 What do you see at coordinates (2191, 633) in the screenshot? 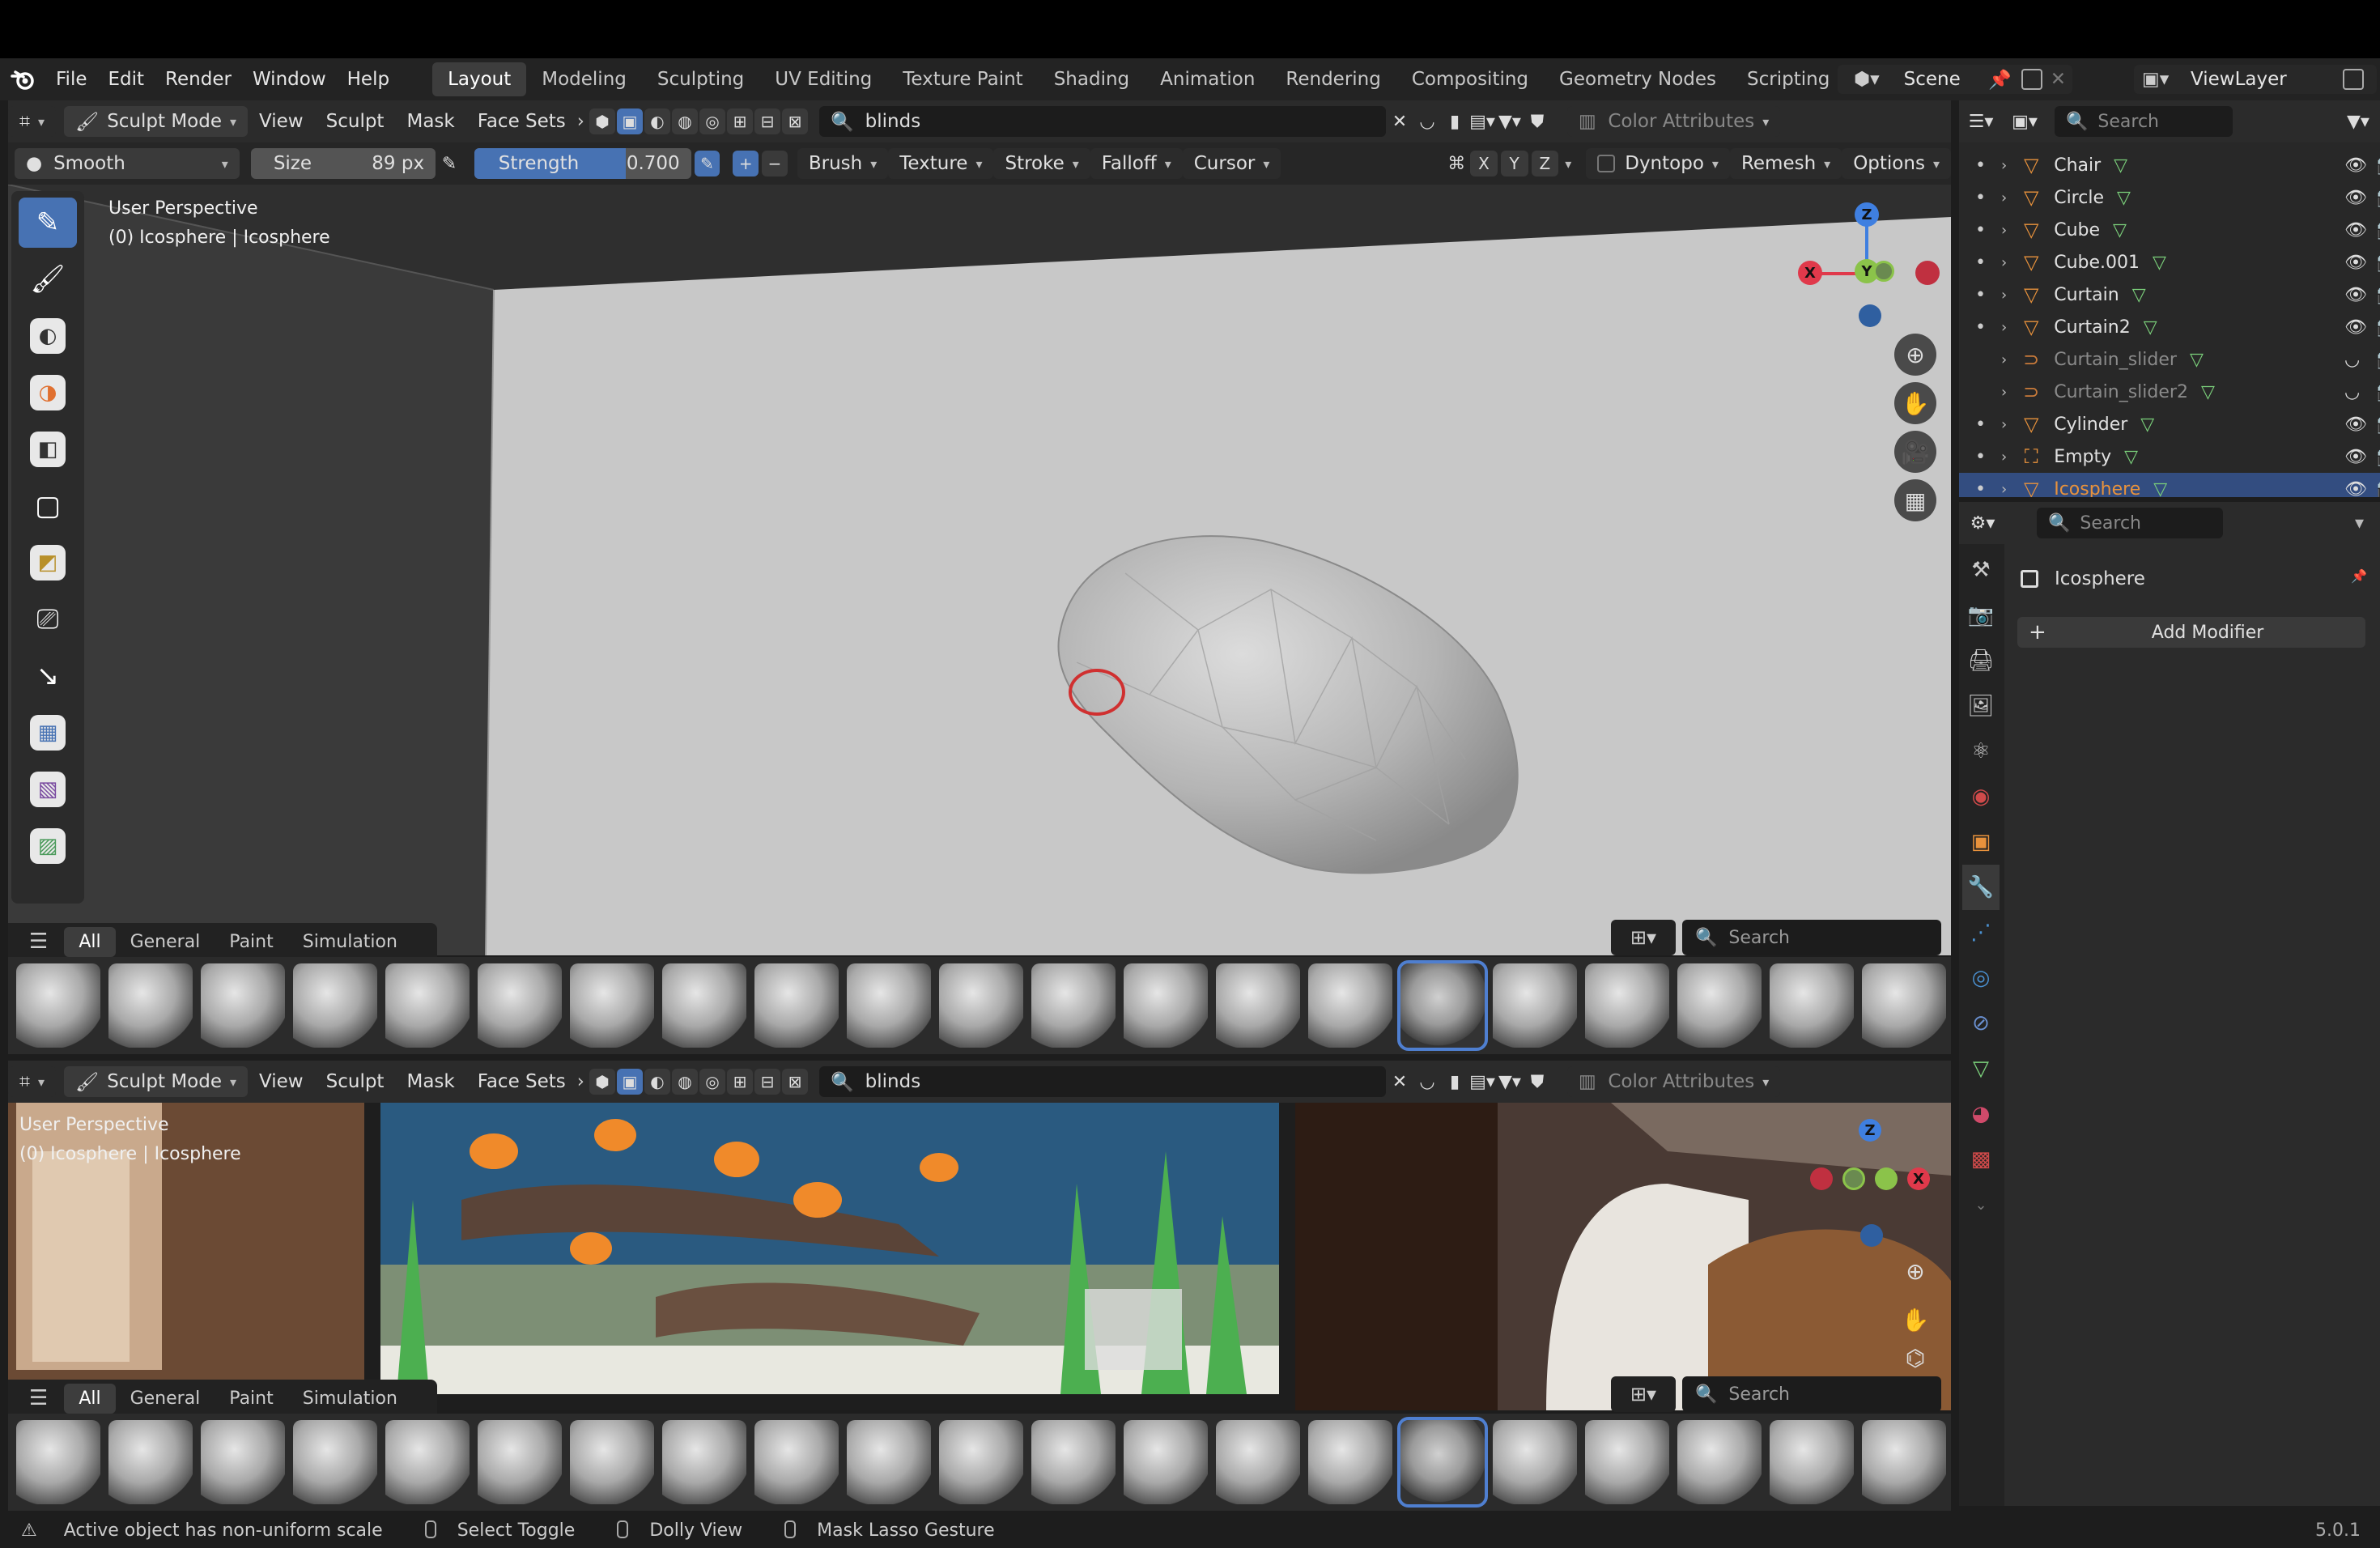
I see `add-modifier-button: + Add Modifier` at bounding box center [2191, 633].